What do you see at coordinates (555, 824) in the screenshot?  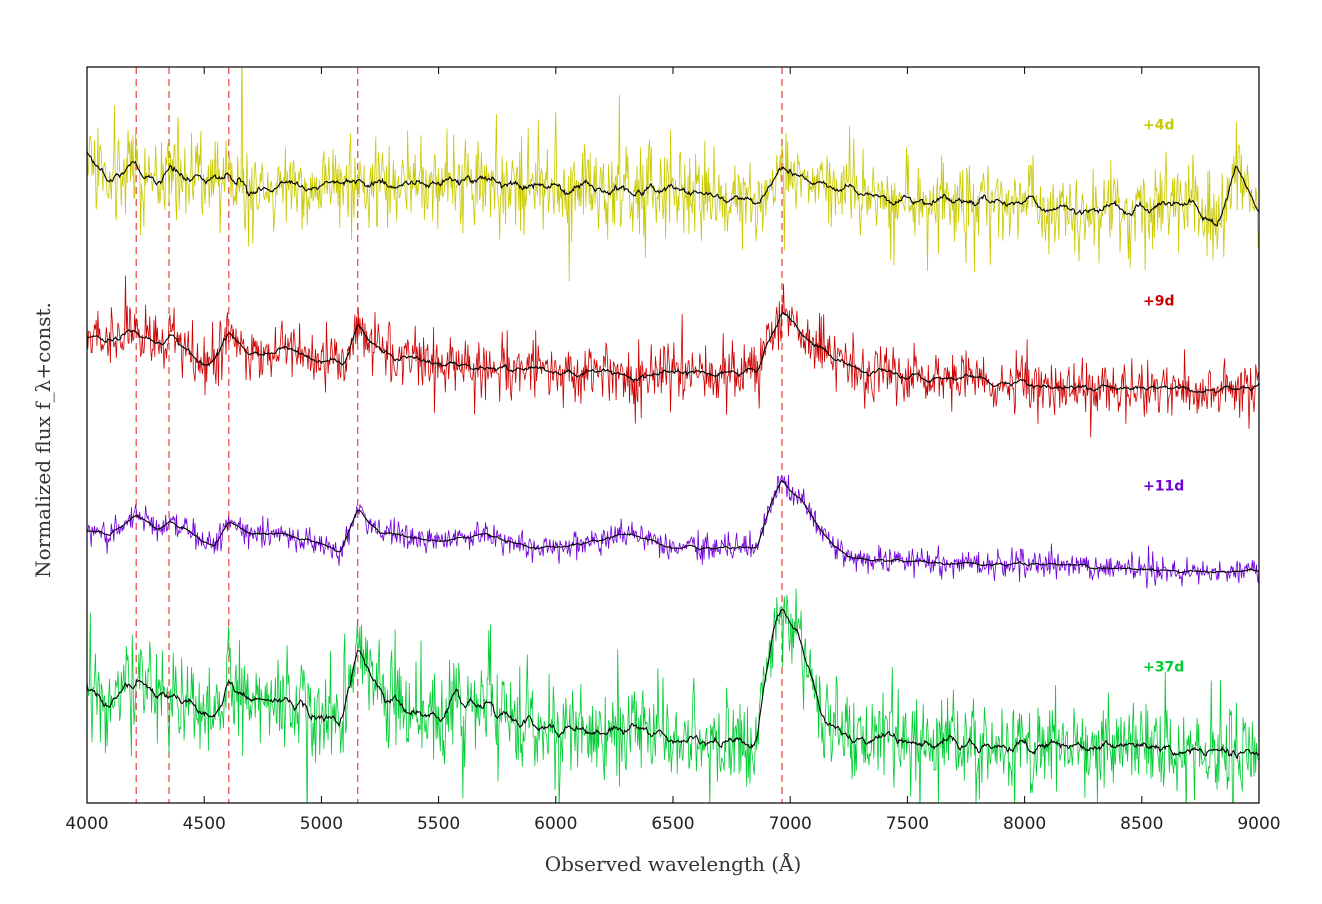 I see `x-tick-label: 6000` at bounding box center [555, 824].